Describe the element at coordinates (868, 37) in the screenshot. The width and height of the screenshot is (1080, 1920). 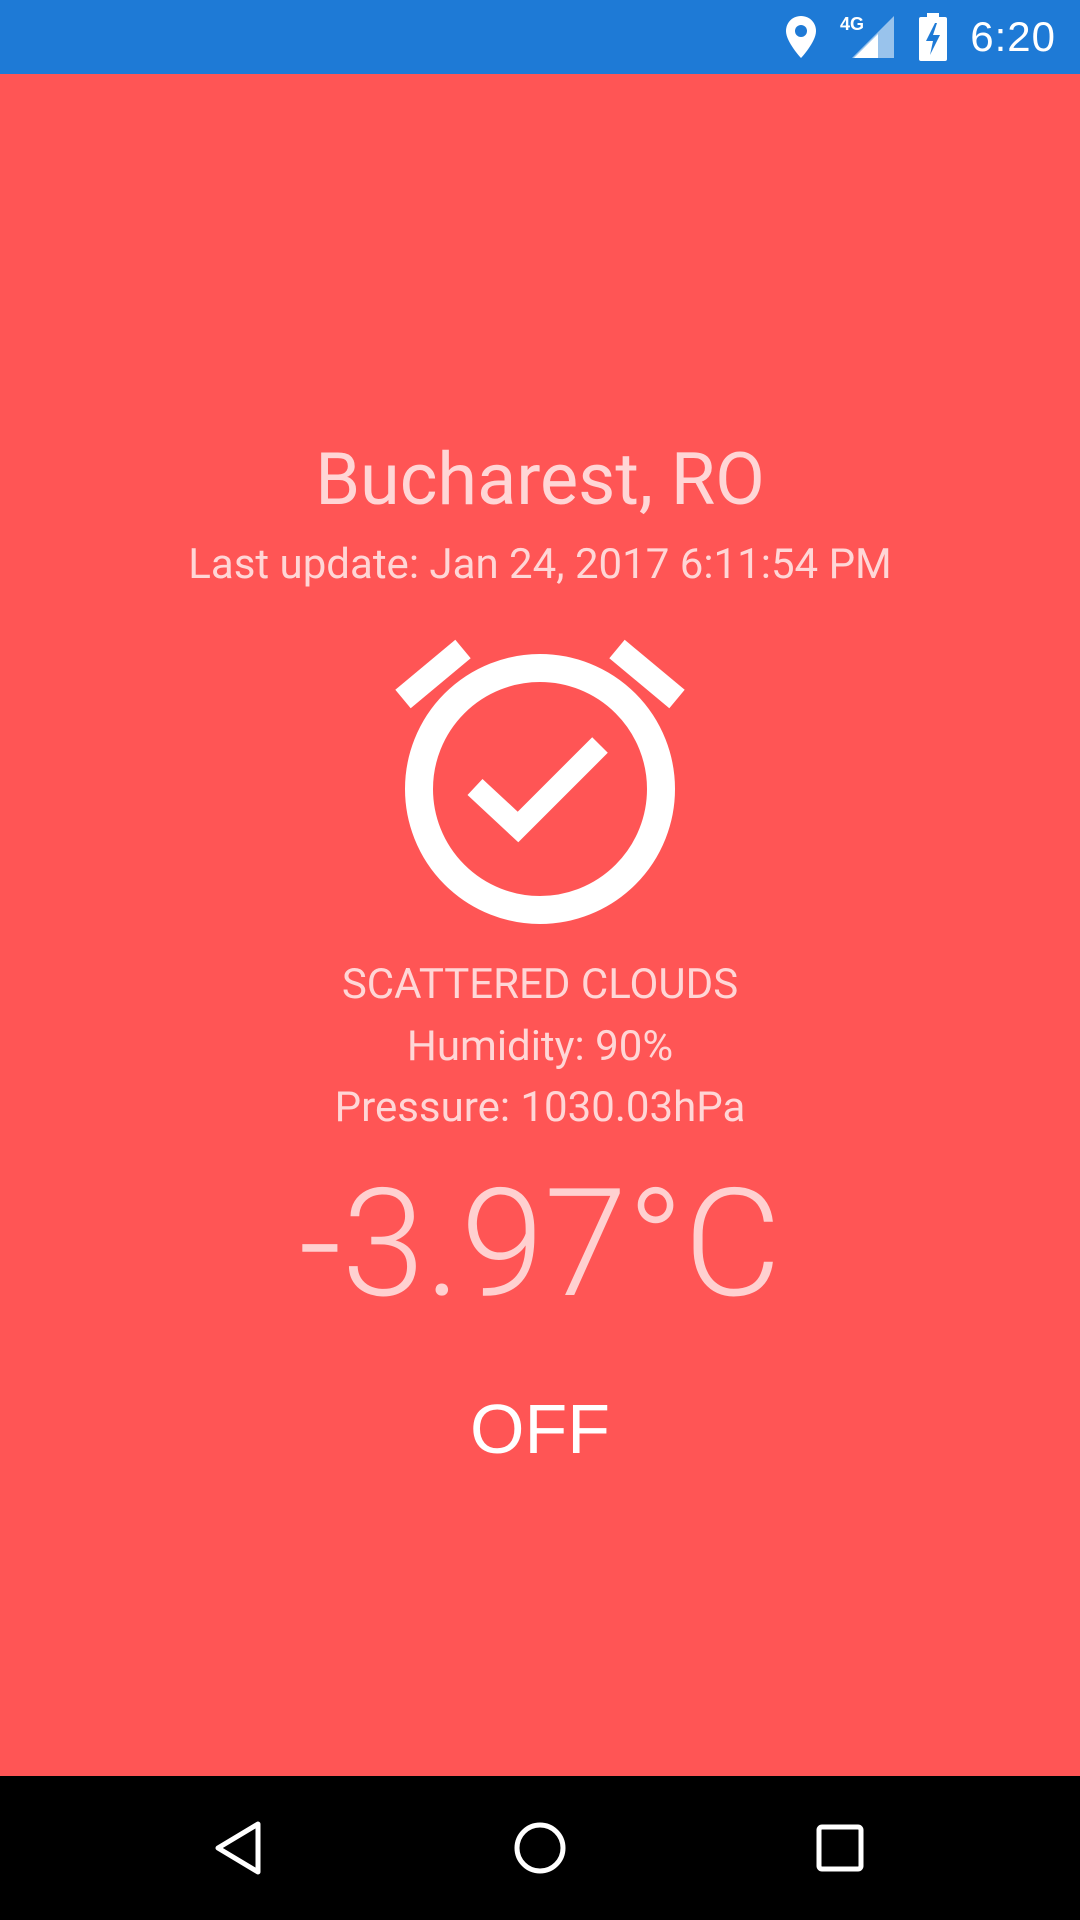
I see `signal-icon: 4G` at that location.